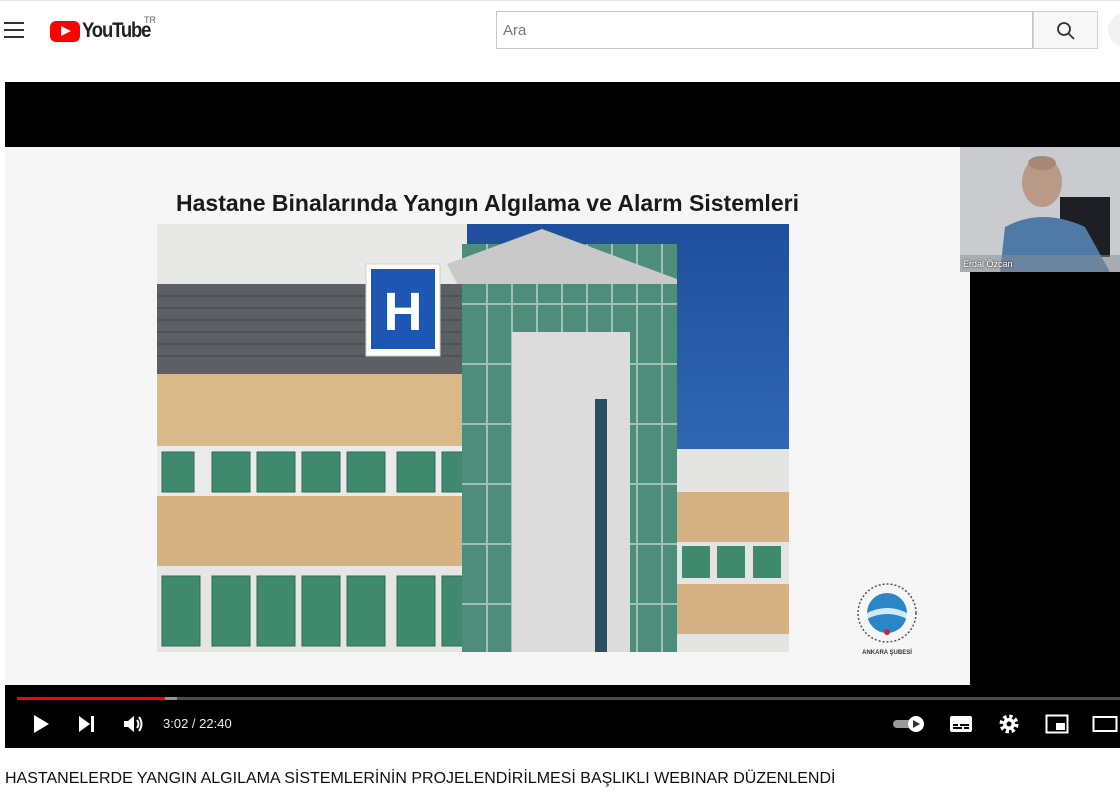 Image resolution: width=1120 pixels, height=797 pixels. Describe the element at coordinates (197, 723) in the screenshot. I see `time-display: 3:02 / 22:40` at that location.